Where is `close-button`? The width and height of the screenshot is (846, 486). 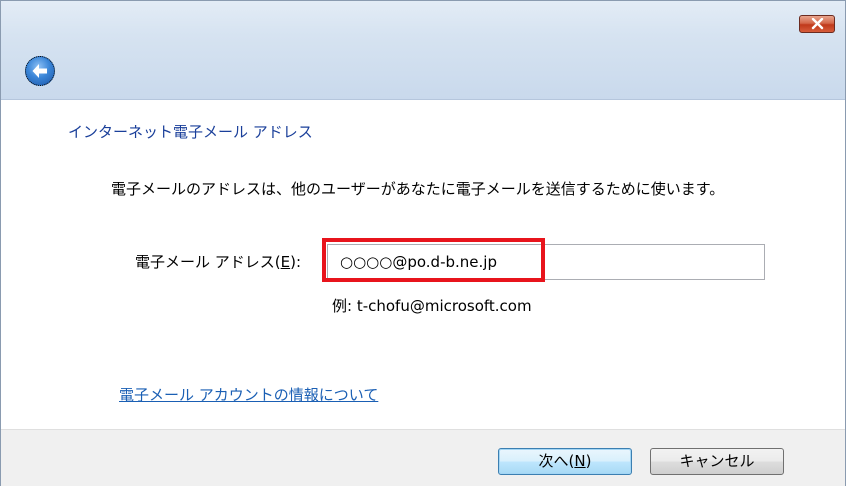 close-button is located at coordinates (817, 24).